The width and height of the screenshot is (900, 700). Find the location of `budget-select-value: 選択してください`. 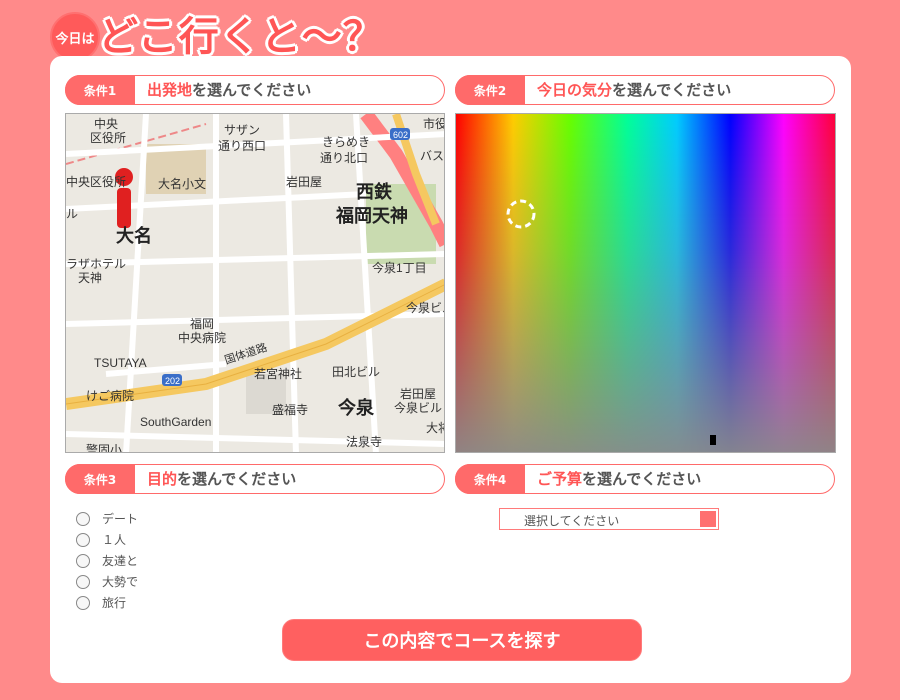

budget-select-value: 選択してください is located at coordinates (572, 521).